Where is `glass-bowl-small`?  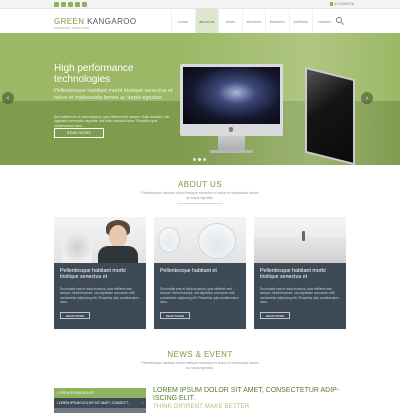 glass-bowl-small is located at coordinates (169, 240).